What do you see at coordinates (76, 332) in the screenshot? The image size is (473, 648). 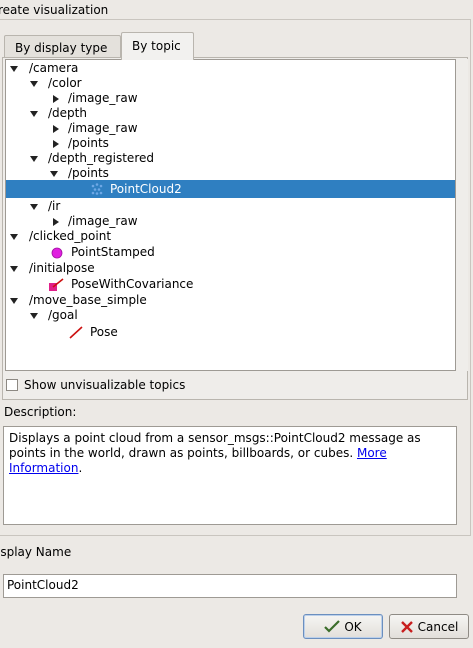 I see `red-arrow-icon` at bounding box center [76, 332].